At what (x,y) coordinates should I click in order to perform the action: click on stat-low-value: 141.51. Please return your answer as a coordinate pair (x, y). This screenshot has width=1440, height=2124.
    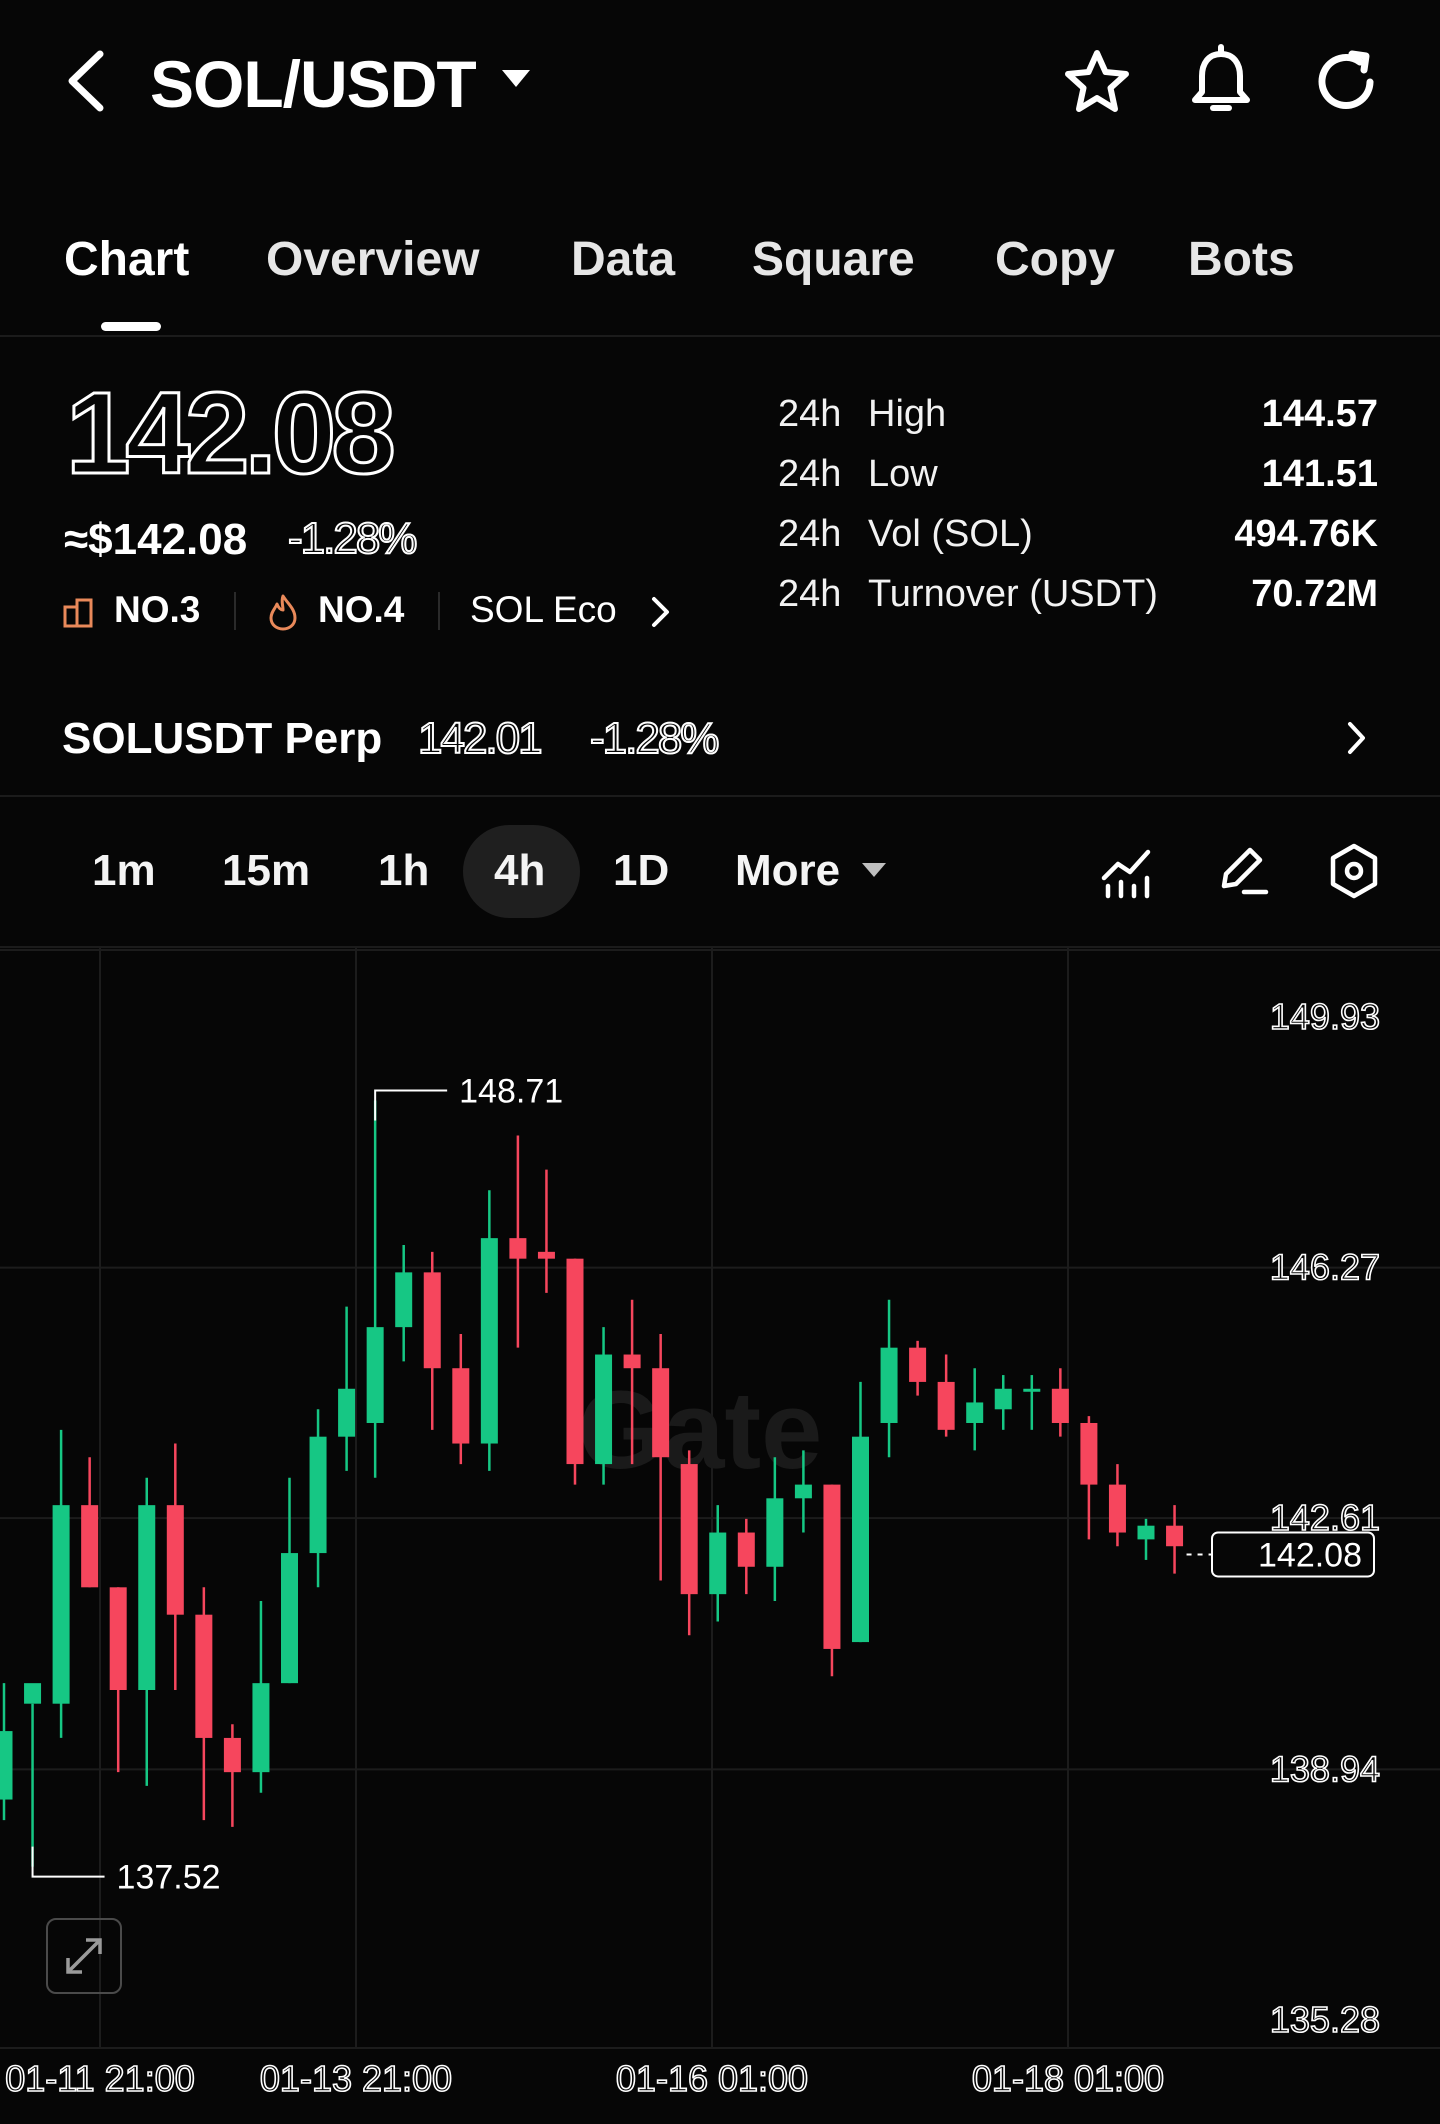
    Looking at the image, I should click on (1319, 474).